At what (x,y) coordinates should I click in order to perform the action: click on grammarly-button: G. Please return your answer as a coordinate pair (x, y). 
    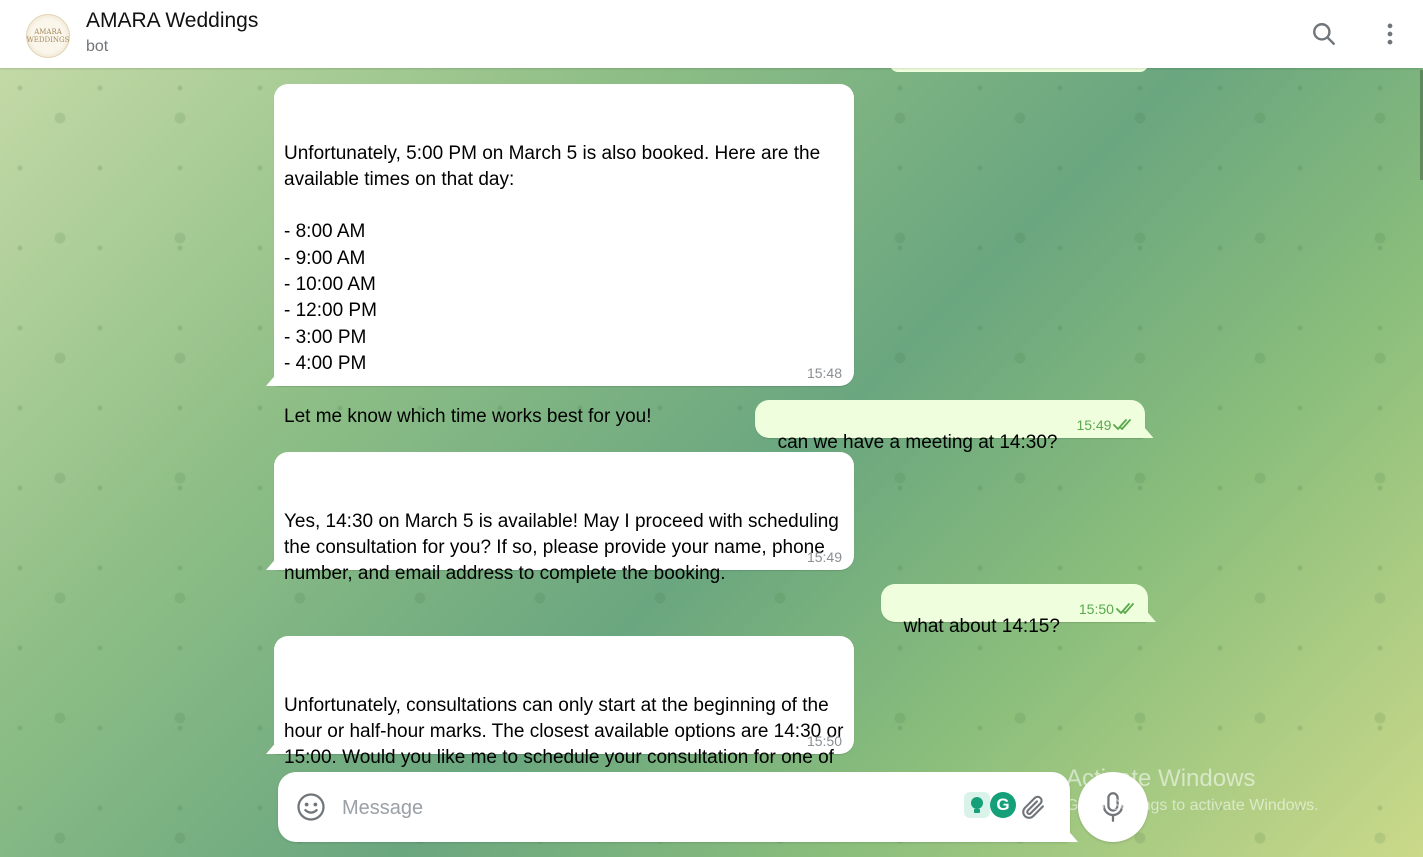
    Looking at the image, I should click on (1003, 805).